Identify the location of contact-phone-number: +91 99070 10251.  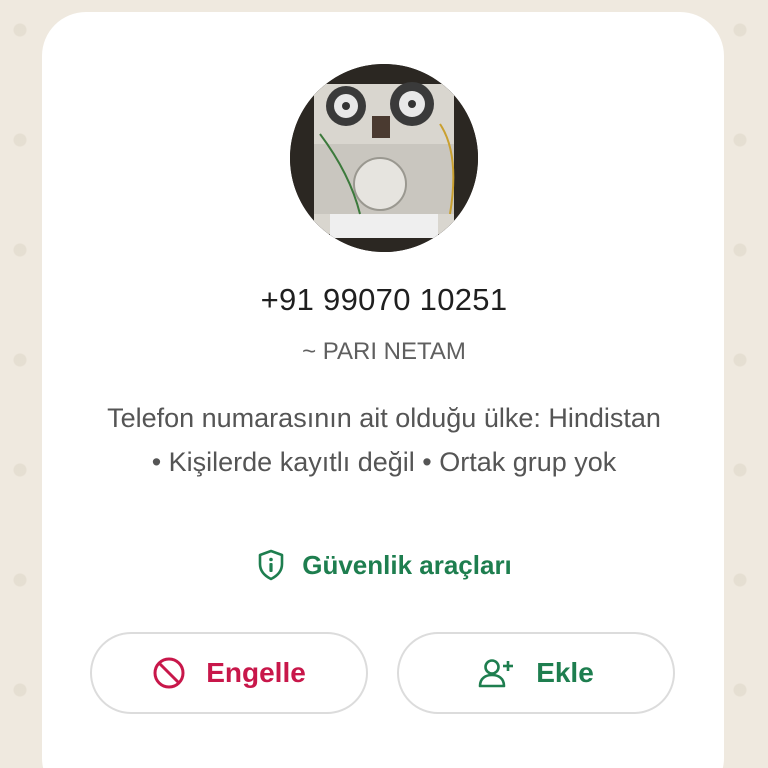
(384, 299).